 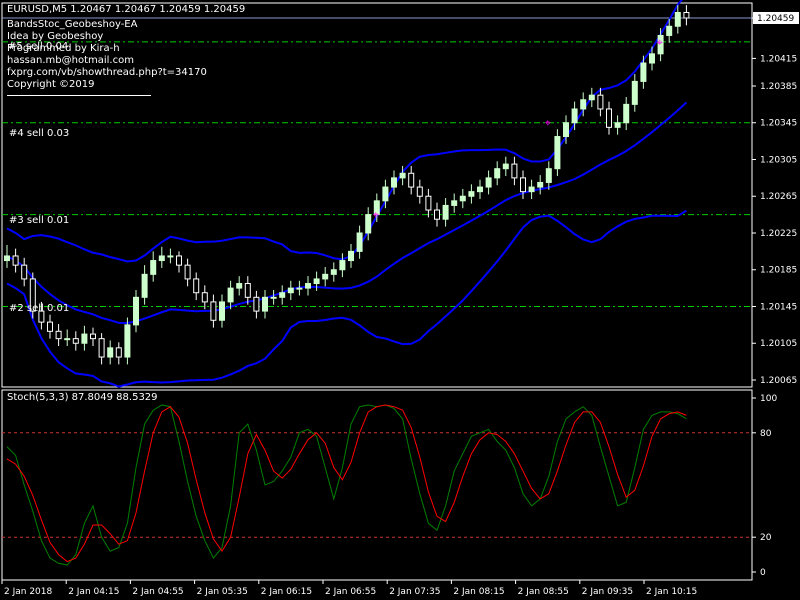 What do you see at coordinates (775, 19) in the screenshot?
I see `current-price-label: 1.20459` at bounding box center [775, 19].